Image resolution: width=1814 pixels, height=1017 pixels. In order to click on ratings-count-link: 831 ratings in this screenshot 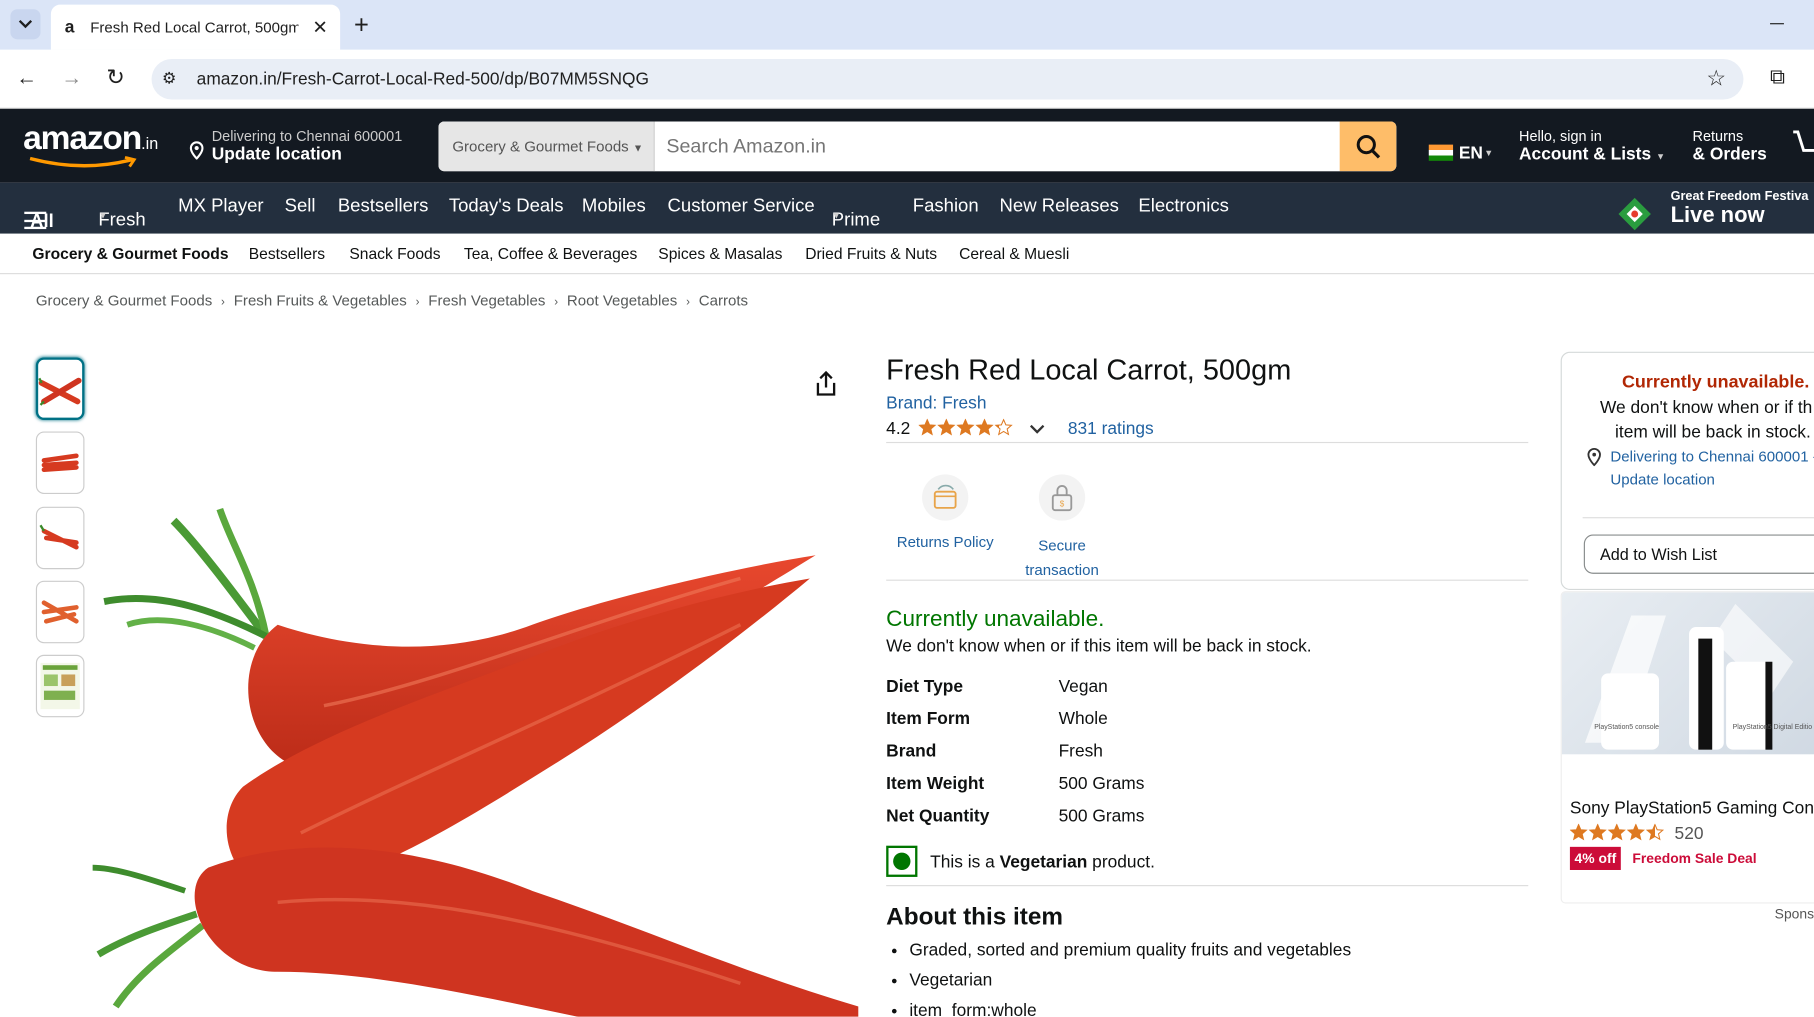, I will do `click(1111, 429)`.